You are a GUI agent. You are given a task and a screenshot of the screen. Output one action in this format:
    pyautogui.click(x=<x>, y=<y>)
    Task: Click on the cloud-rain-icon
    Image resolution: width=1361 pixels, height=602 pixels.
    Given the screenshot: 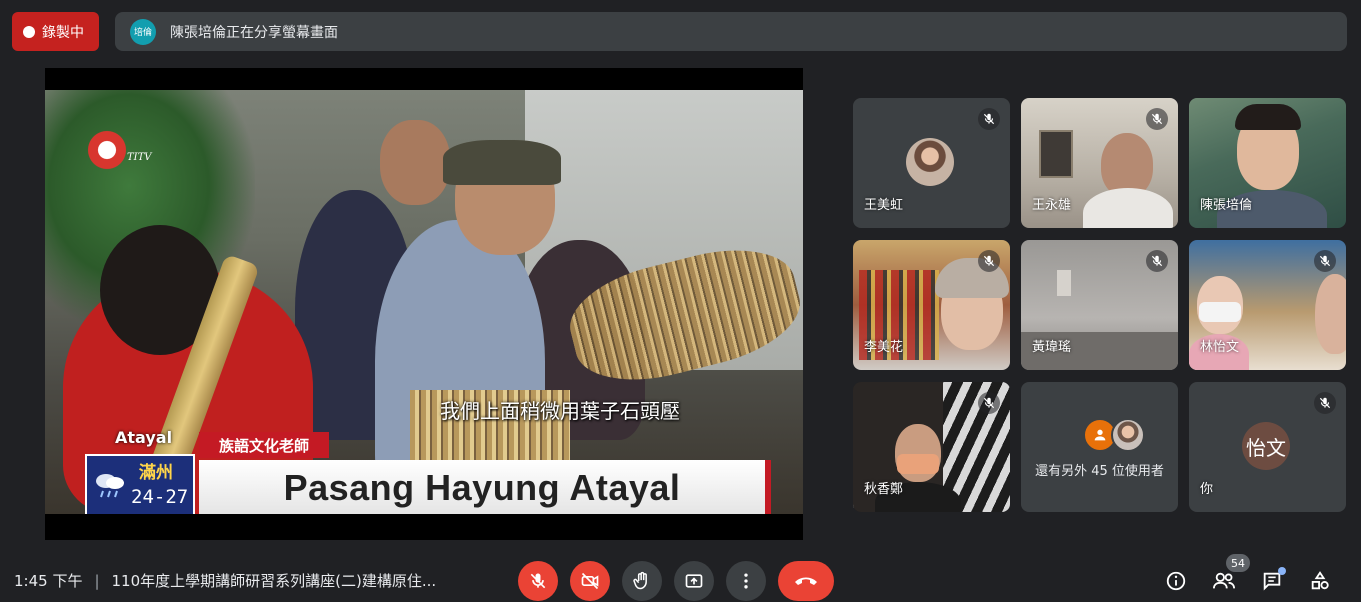 What is the action you would take?
    pyautogui.click(x=110, y=486)
    